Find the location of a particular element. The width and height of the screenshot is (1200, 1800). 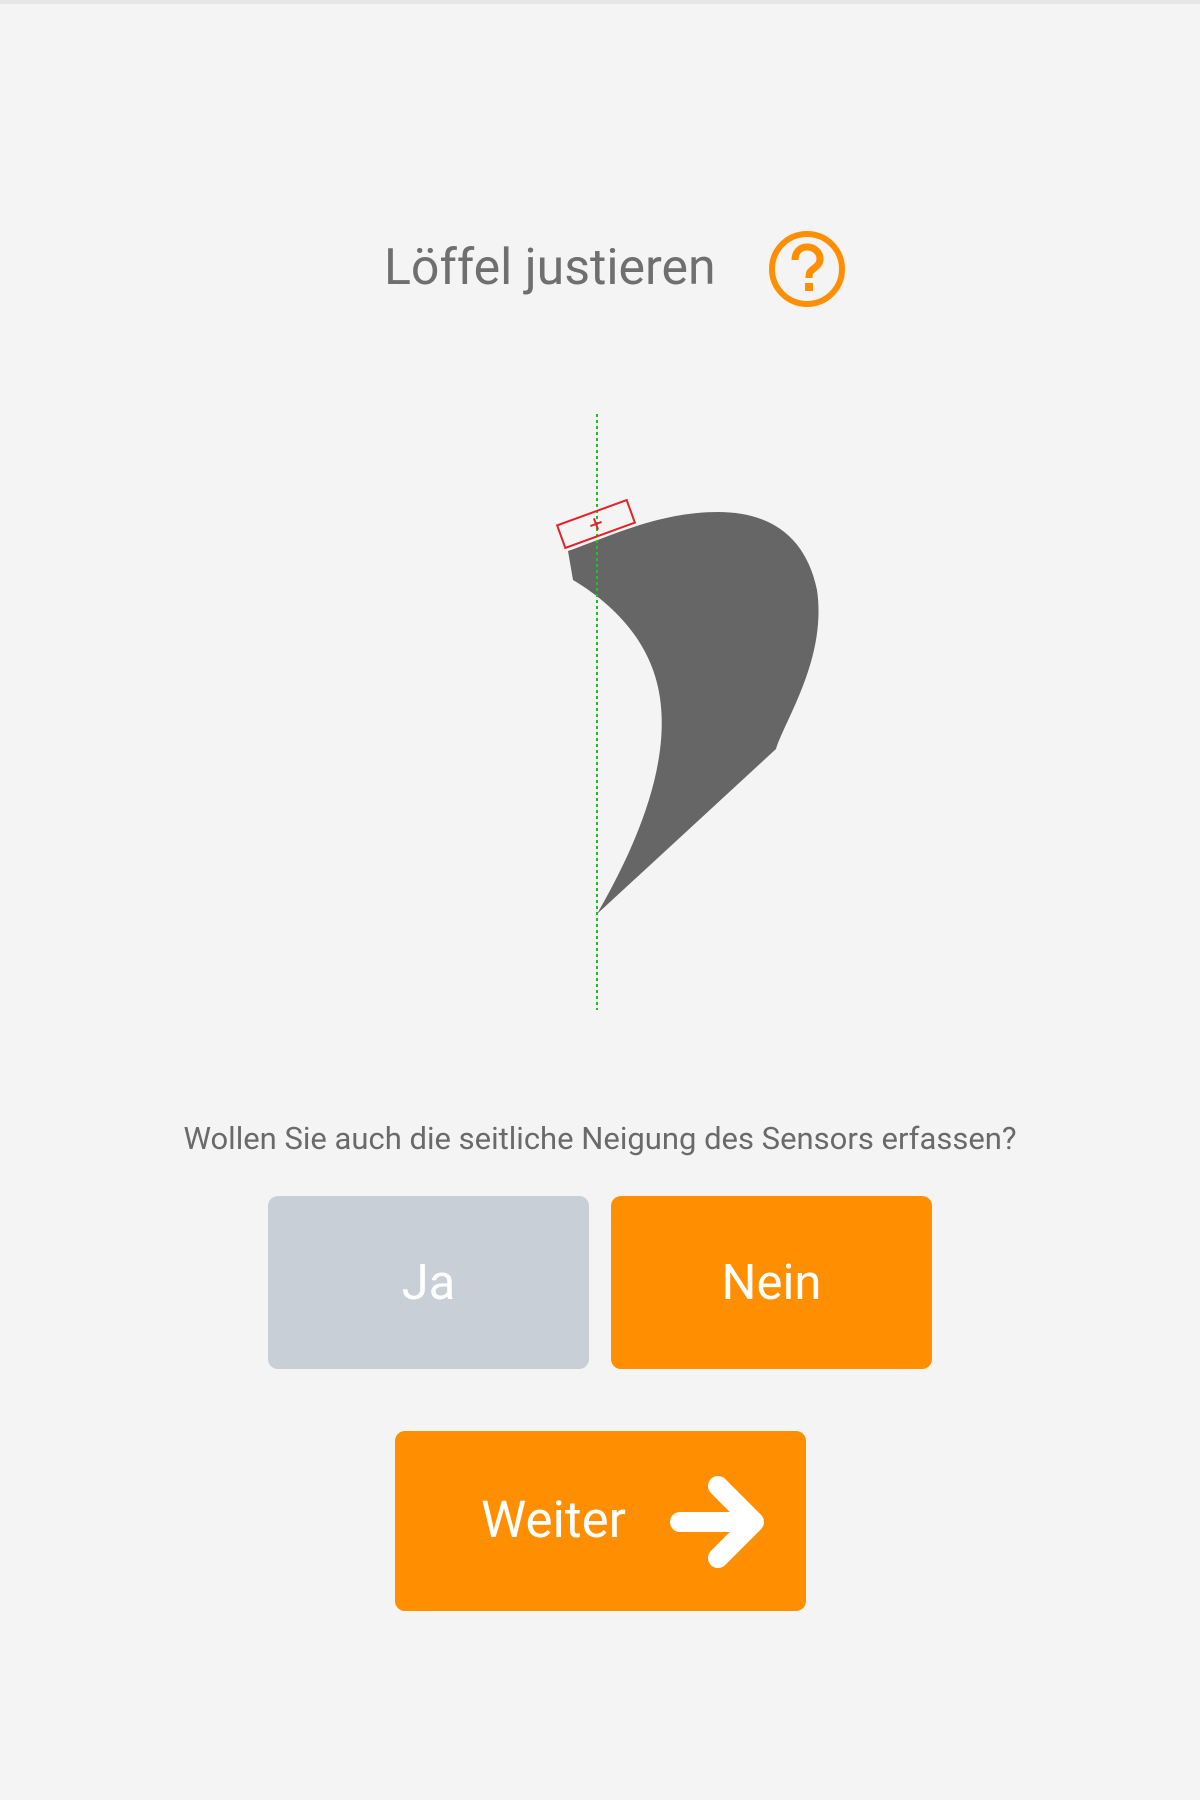

yes-button: Ja is located at coordinates (428, 1282).